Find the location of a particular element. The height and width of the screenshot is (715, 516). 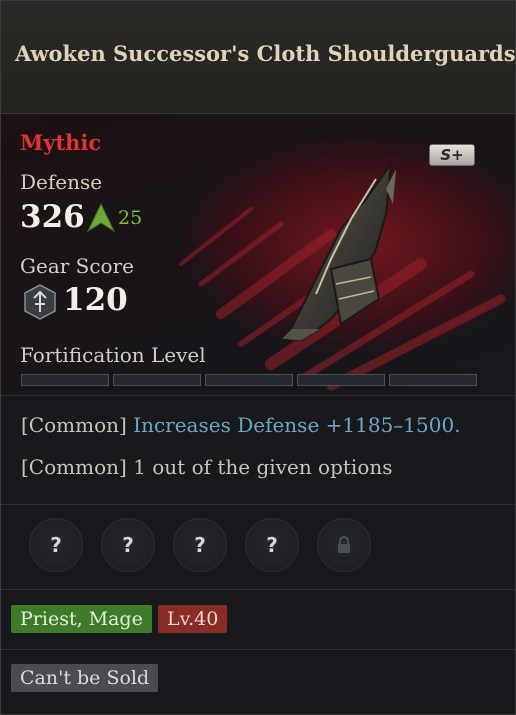

shoulderguard-icon is located at coordinates (337, 251).